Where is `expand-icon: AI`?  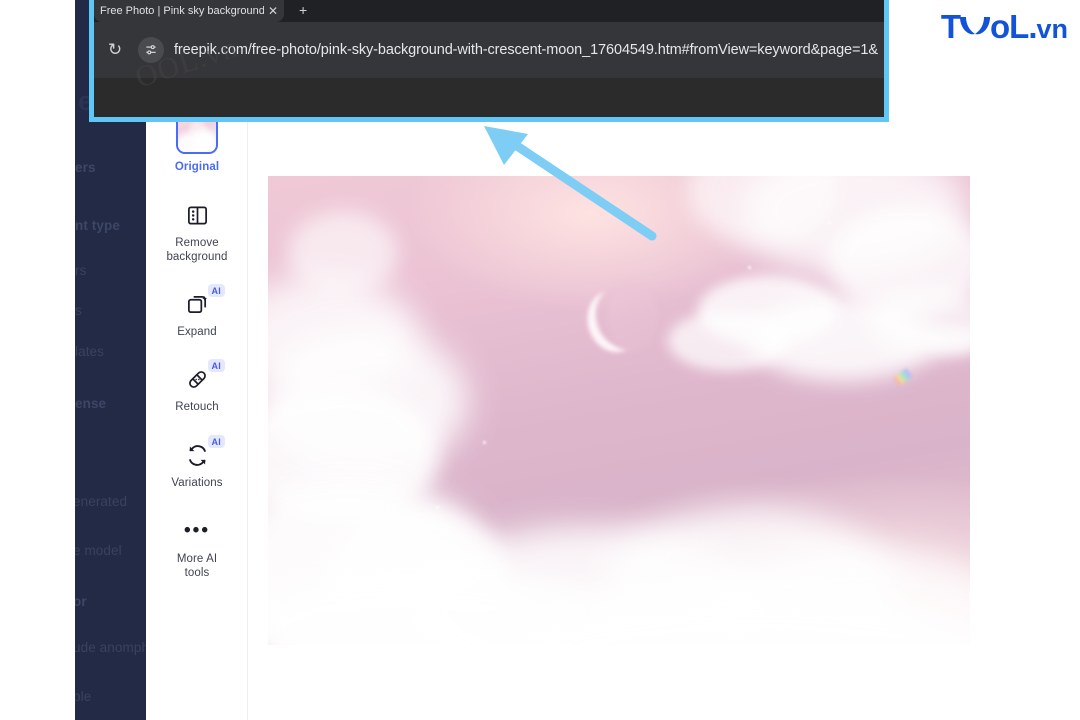
expand-icon: AI is located at coordinates (206, 301).